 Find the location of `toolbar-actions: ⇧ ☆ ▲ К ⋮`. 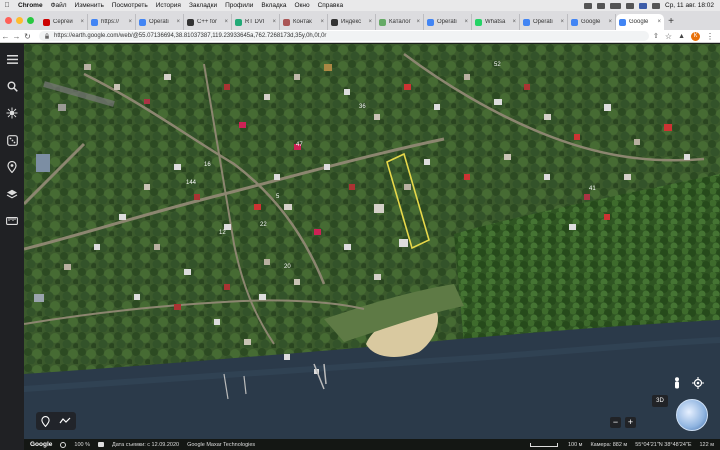

toolbar-actions: ⇧ ☆ ▲ К ⋮ is located at coordinates (686, 36).